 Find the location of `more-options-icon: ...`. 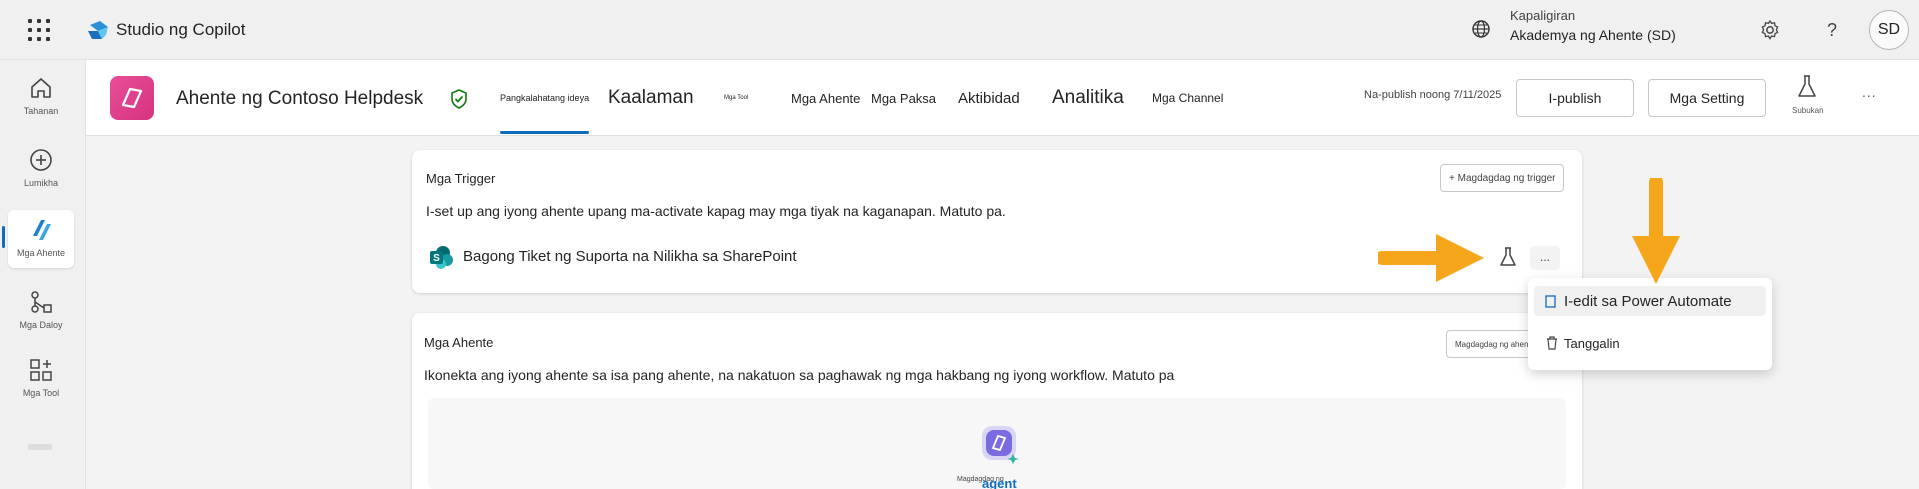

more-options-icon: ... is located at coordinates (1869, 92).